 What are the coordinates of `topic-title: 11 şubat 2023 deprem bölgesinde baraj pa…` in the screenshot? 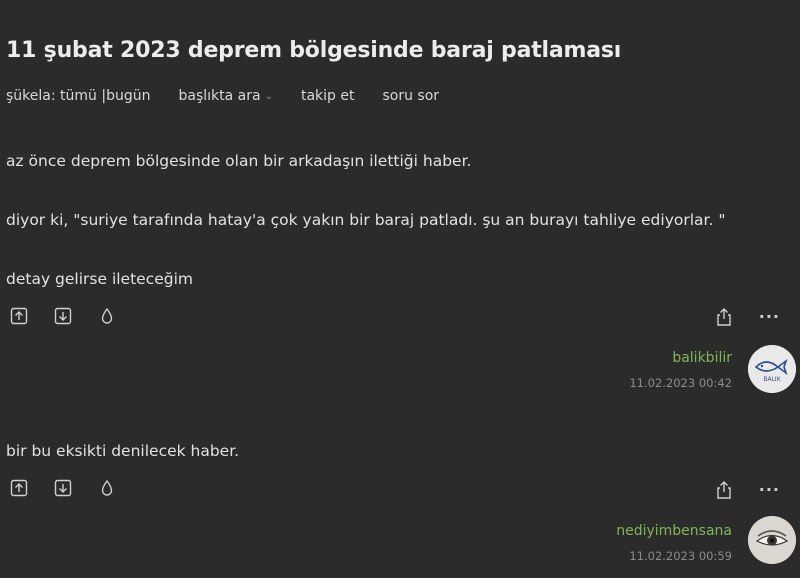 It's located at (313, 50).